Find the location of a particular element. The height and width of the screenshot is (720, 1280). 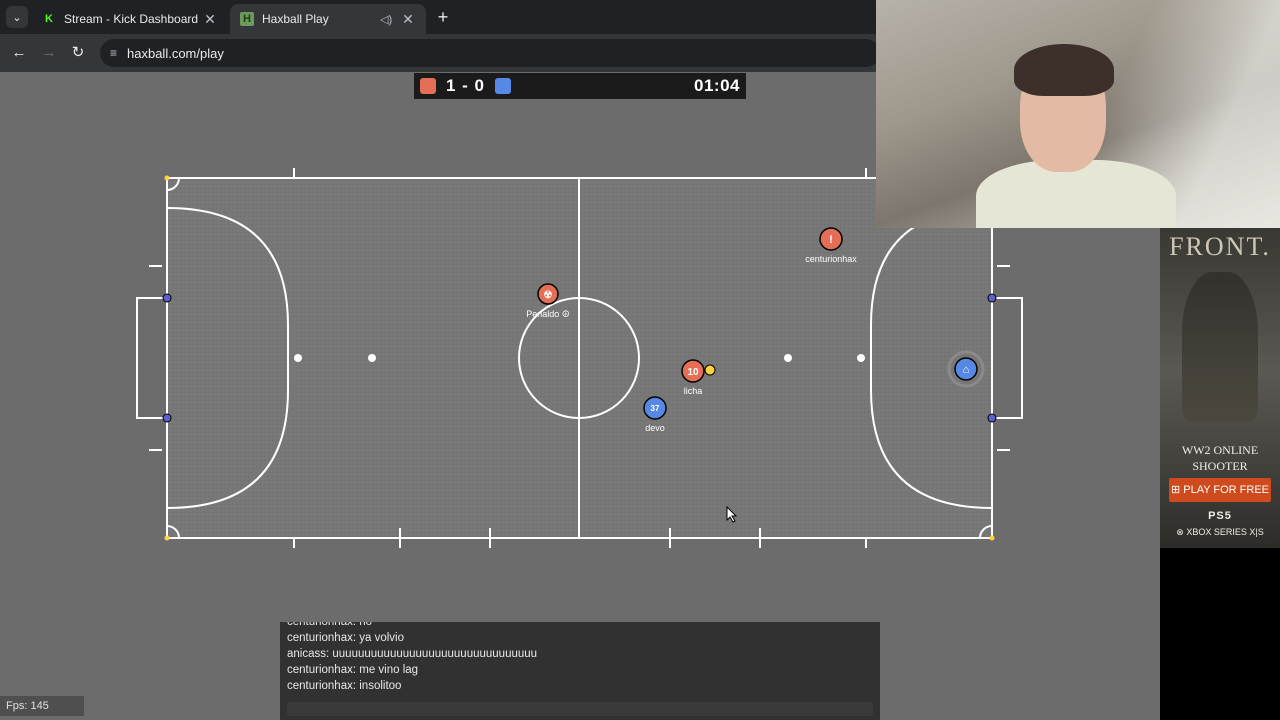

fps-counter: Fps: 145 is located at coordinates (42, 706).